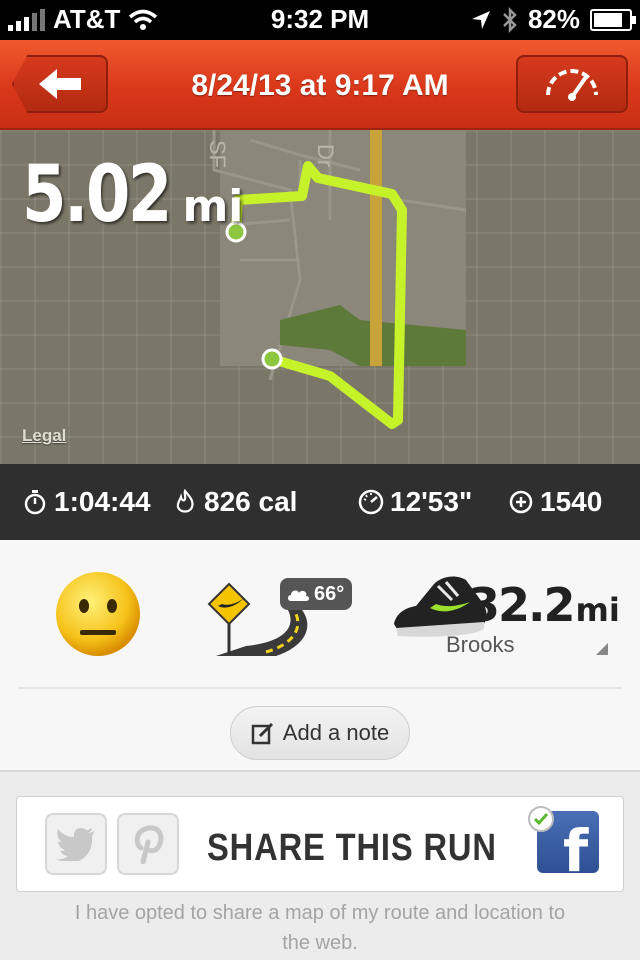 The width and height of the screenshot is (640, 960). I want to click on shoe-miles-value: 32.2, so click(521, 605).